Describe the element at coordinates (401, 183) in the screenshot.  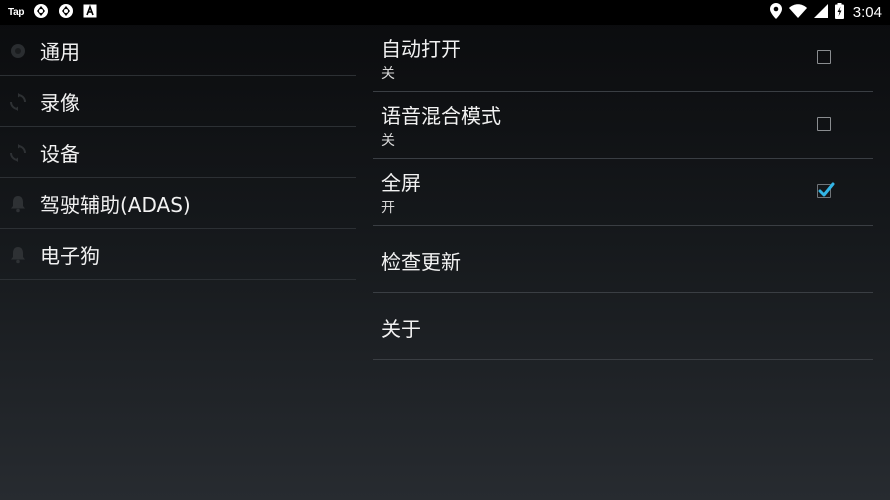
I see `pref-title: 全屏` at that location.